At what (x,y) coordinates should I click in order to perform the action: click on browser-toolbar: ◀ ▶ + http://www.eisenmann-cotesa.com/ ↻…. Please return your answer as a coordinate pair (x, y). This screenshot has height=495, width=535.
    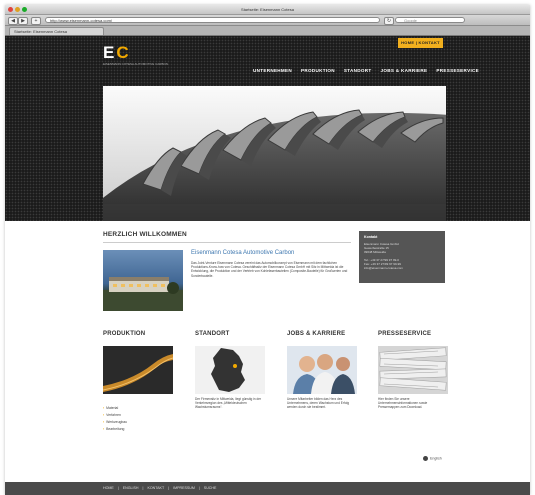
    Looking at the image, I should click on (267, 20).